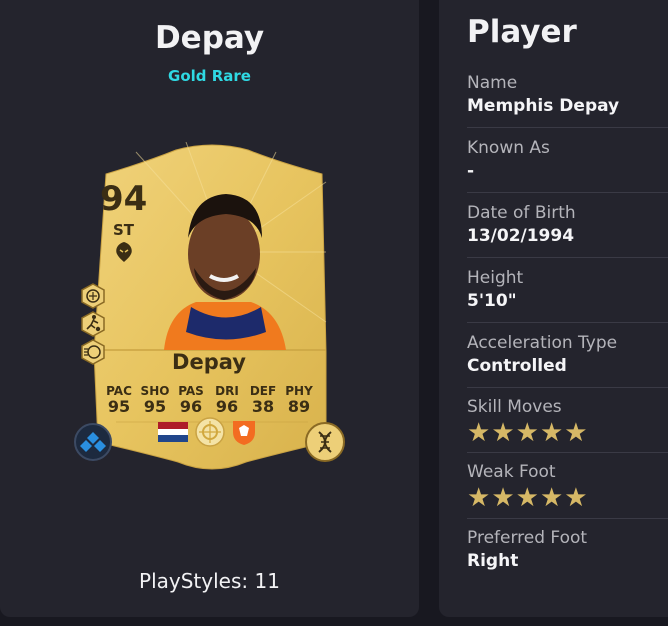 The image size is (668, 626). Describe the element at coordinates (209, 38) in the screenshot. I see `player-title: Depay` at that location.